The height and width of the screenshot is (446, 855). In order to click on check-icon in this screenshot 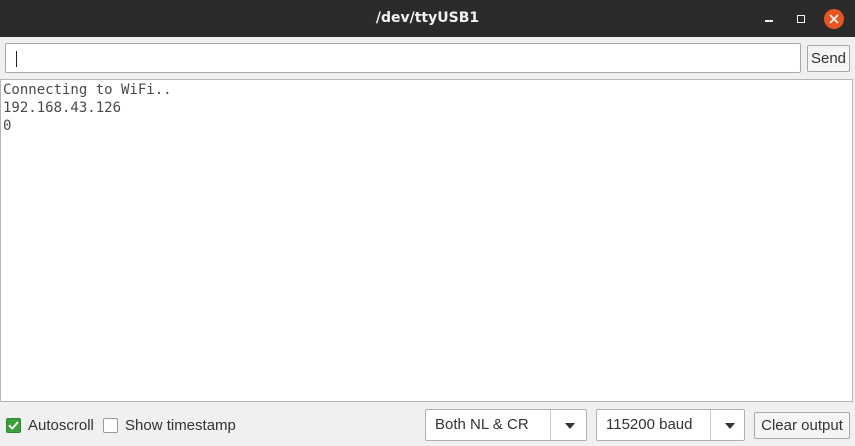, I will do `click(13, 425)`.